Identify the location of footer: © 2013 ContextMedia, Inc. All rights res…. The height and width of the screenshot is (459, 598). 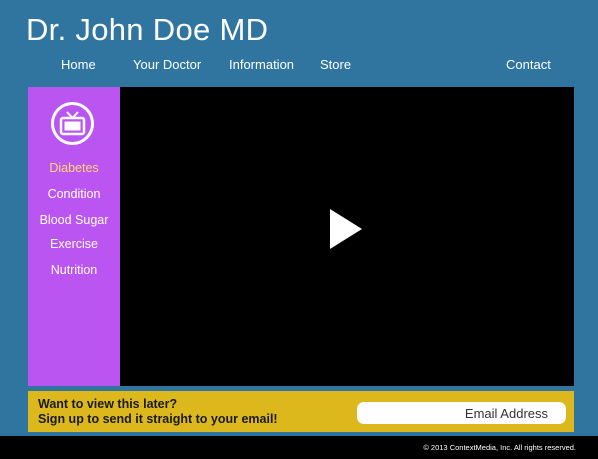
(299, 447).